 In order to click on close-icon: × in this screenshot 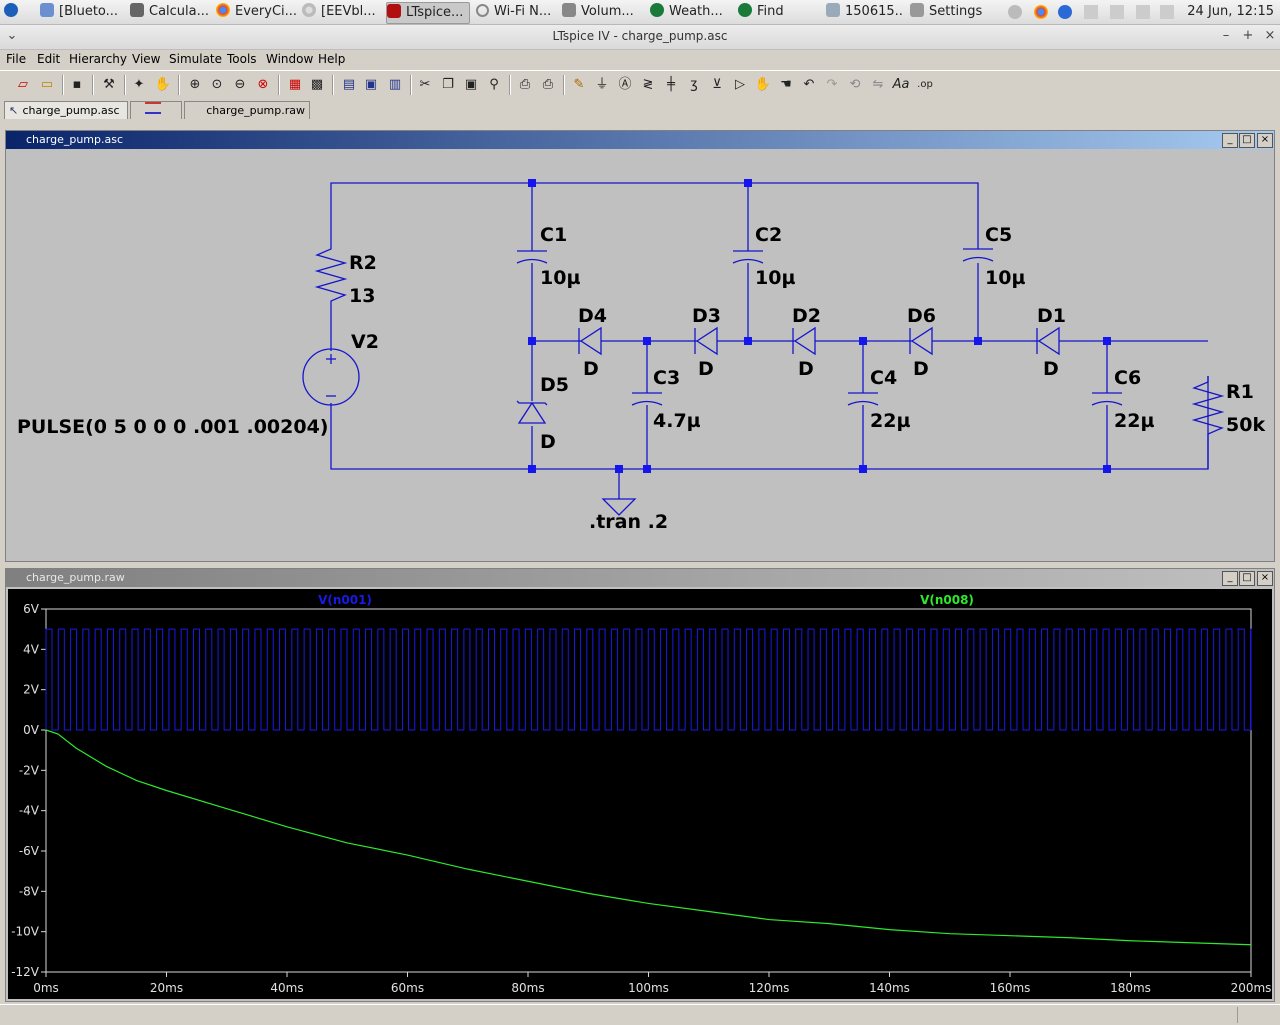, I will do `click(1270, 36)`.